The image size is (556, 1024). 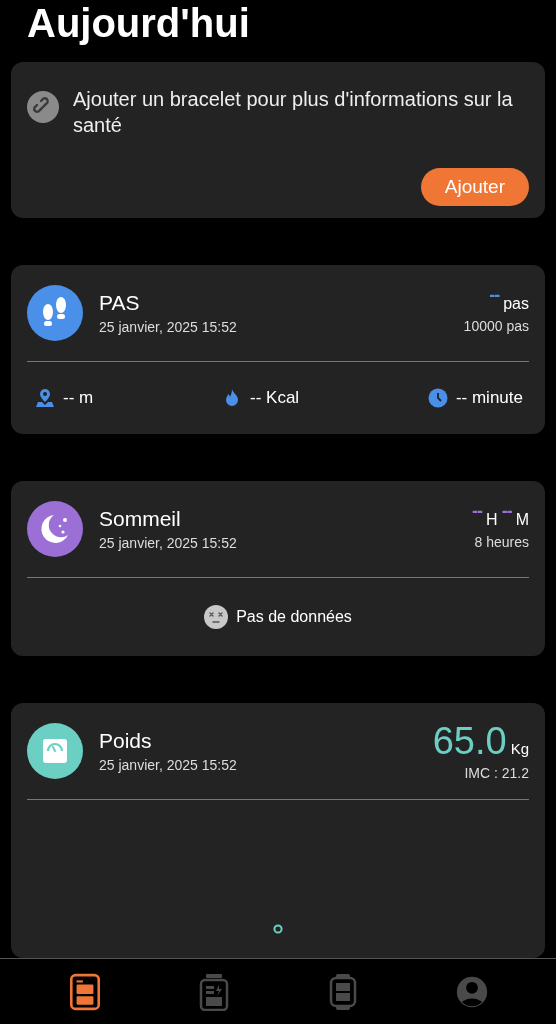 What do you see at coordinates (55, 751) in the screenshot?
I see `scale-icon` at bounding box center [55, 751].